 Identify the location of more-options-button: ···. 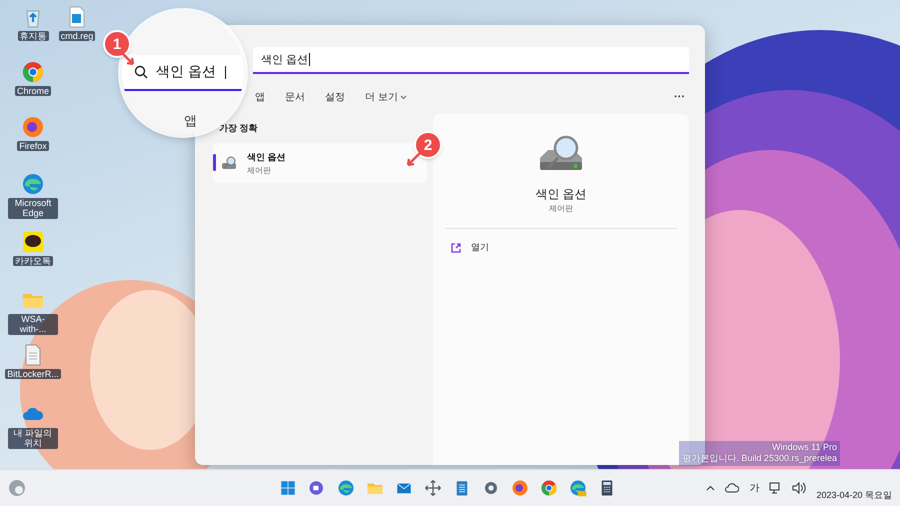
(679, 97).